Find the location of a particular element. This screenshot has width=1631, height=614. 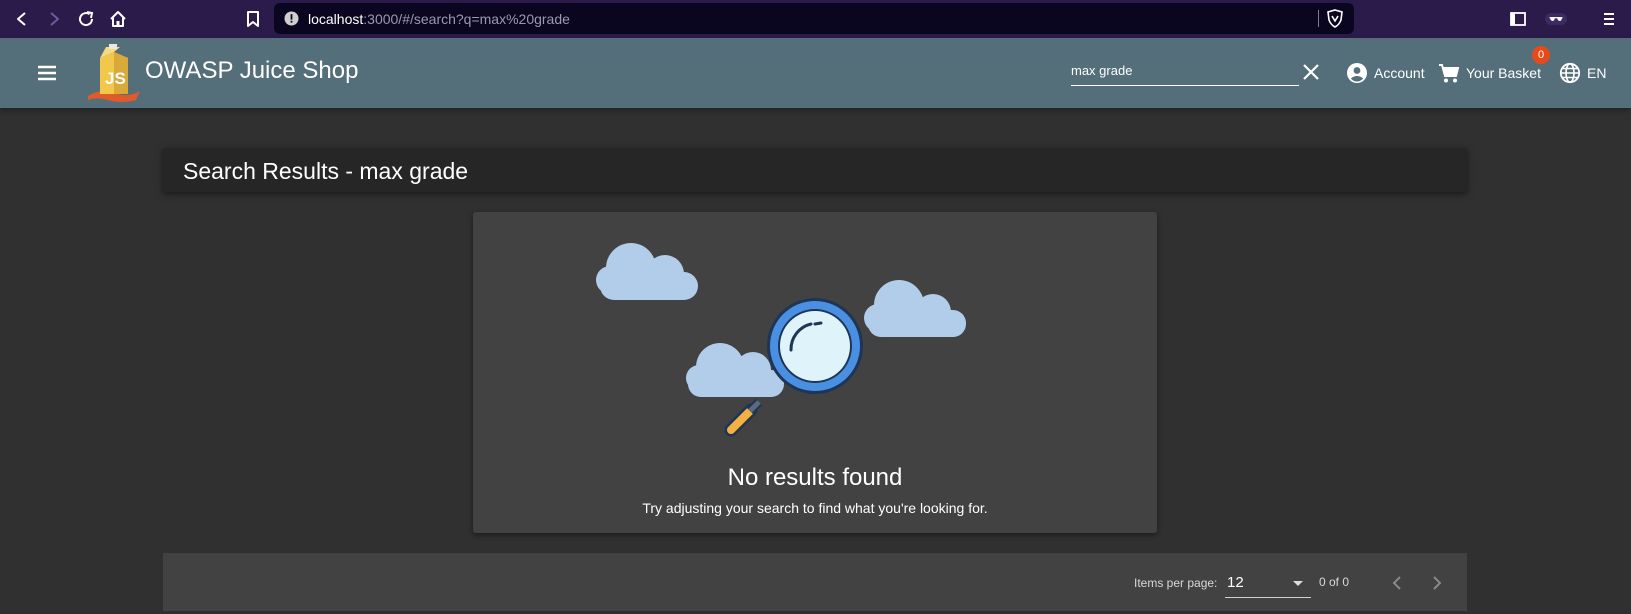

search-input is located at coordinates (1178, 70).